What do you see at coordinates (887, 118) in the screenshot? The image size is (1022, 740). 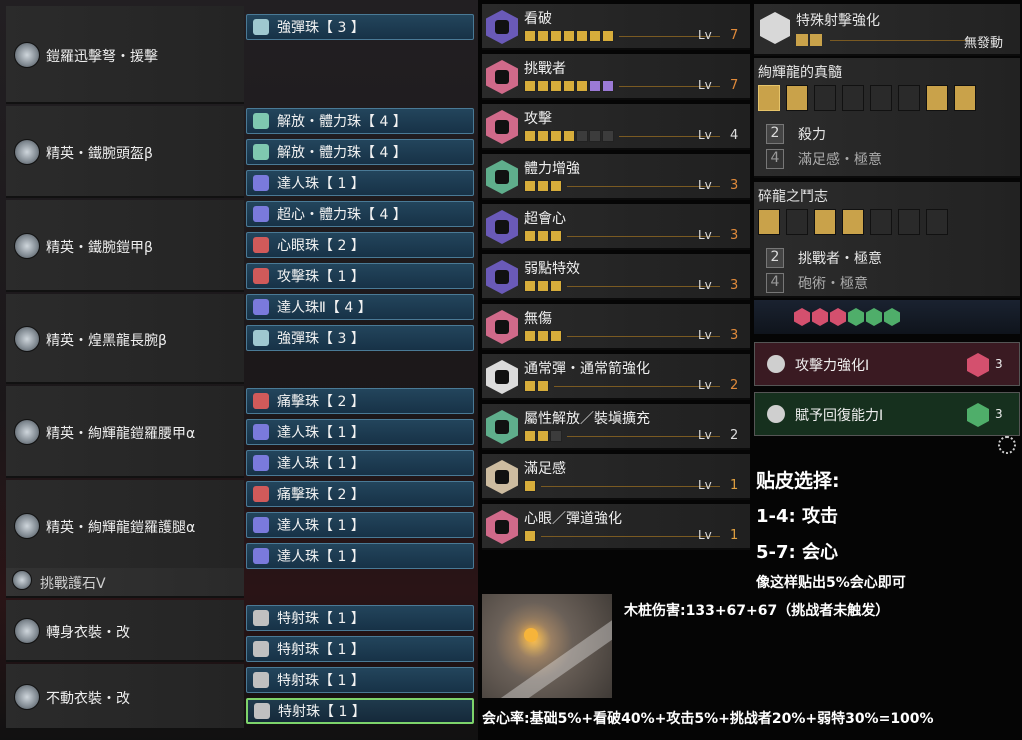 I see `set-bonus-panel-1: 絢輝龍的真髓 2 殺力 4 滿足感・極意` at bounding box center [887, 118].